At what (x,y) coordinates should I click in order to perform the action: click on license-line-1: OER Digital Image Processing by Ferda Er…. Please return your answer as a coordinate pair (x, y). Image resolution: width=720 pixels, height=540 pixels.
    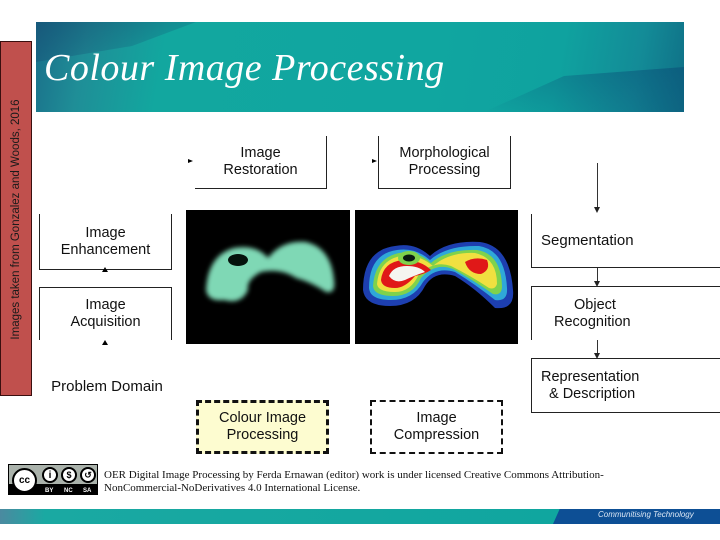
    Looking at the image, I should click on (354, 475).